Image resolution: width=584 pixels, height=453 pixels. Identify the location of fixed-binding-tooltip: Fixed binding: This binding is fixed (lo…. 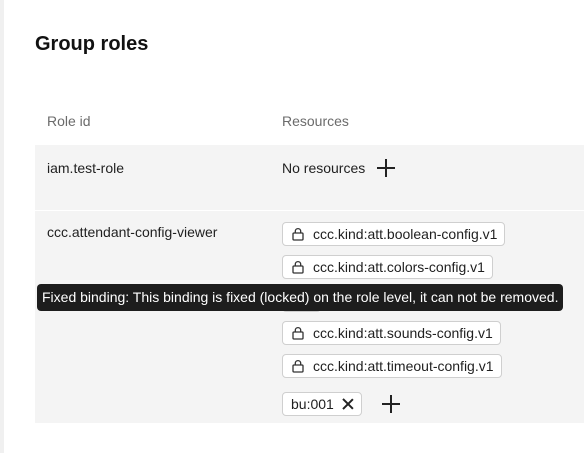
(300, 297).